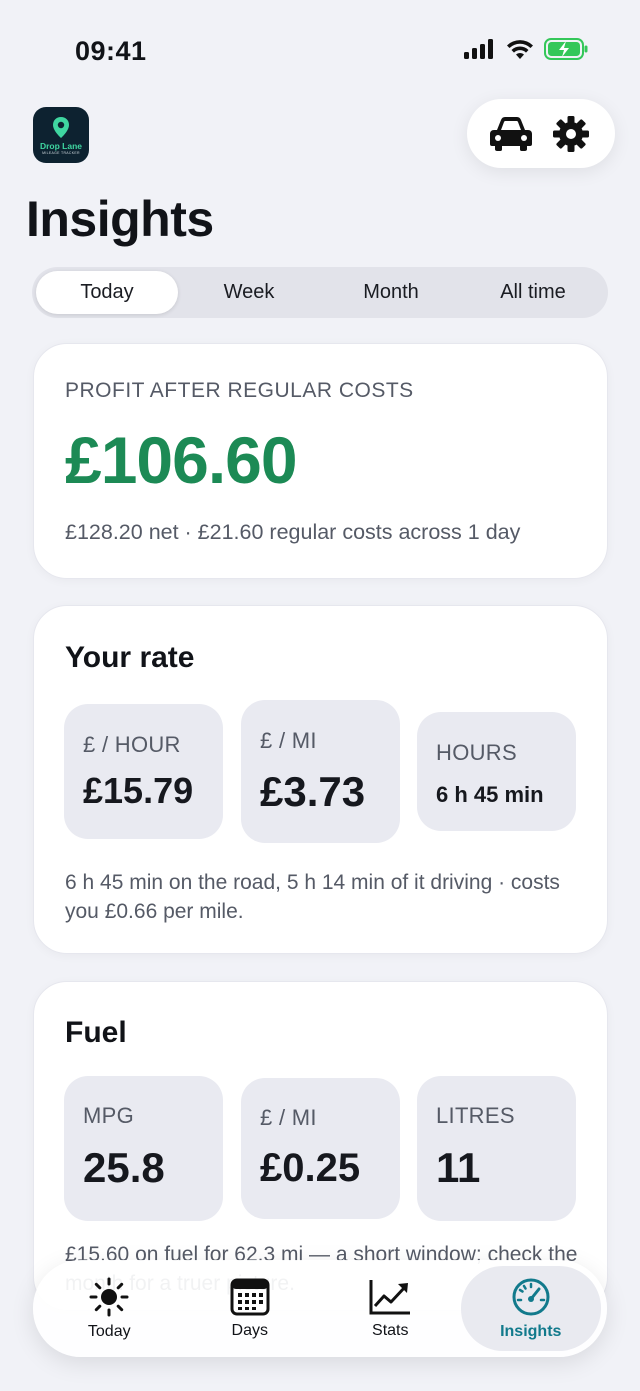  I want to click on logo-name: Drop Lane, so click(61, 145).